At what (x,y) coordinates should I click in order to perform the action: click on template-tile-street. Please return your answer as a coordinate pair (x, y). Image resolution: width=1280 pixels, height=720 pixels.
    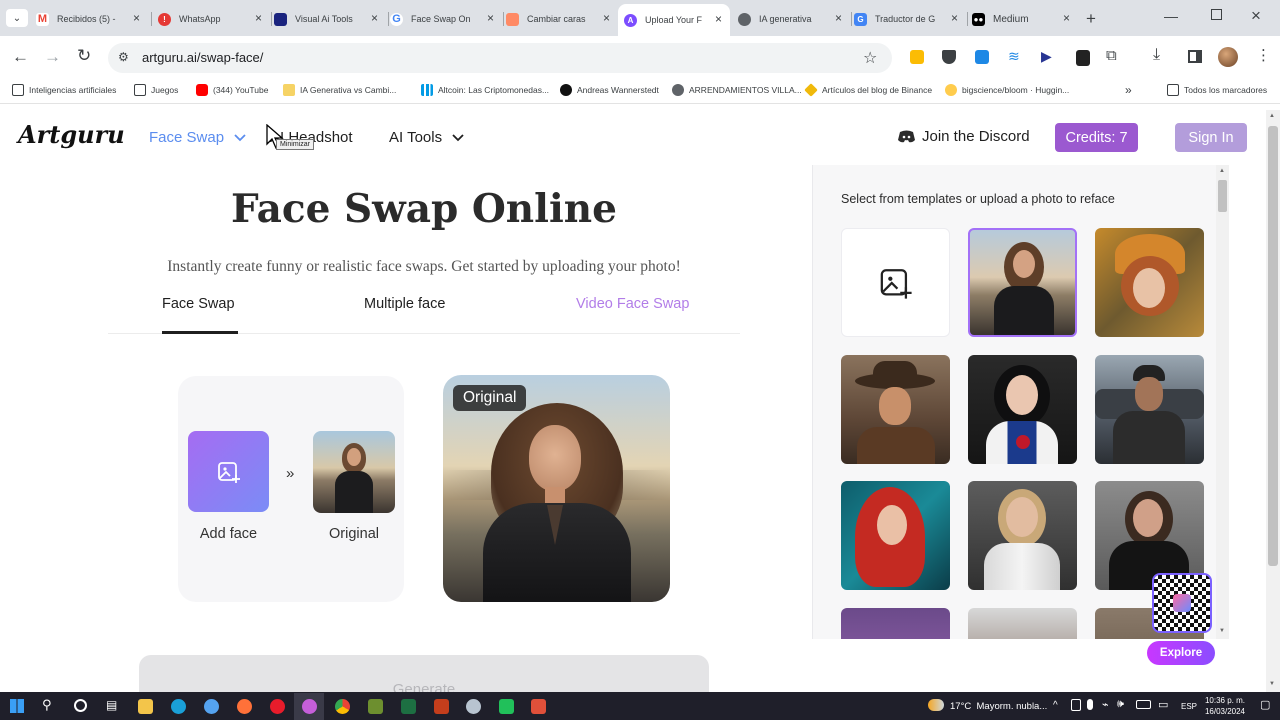
    Looking at the image, I should click on (1149, 409).